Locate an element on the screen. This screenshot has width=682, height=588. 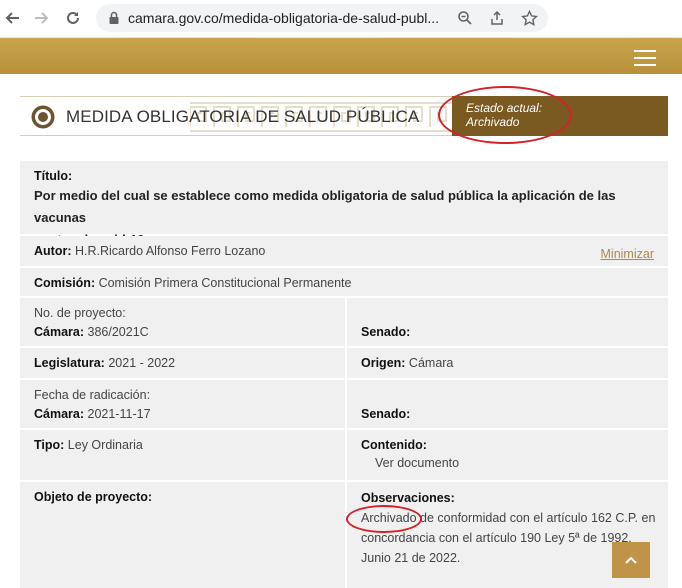
ver-documento-link: Ver documento is located at coordinates (507, 463).